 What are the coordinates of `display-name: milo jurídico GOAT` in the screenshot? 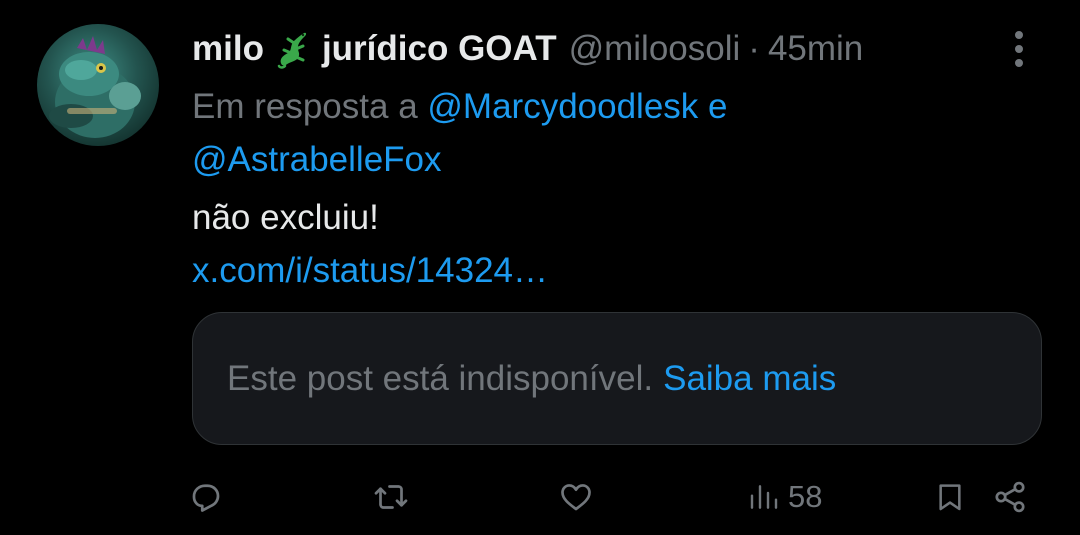 It's located at (374, 49).